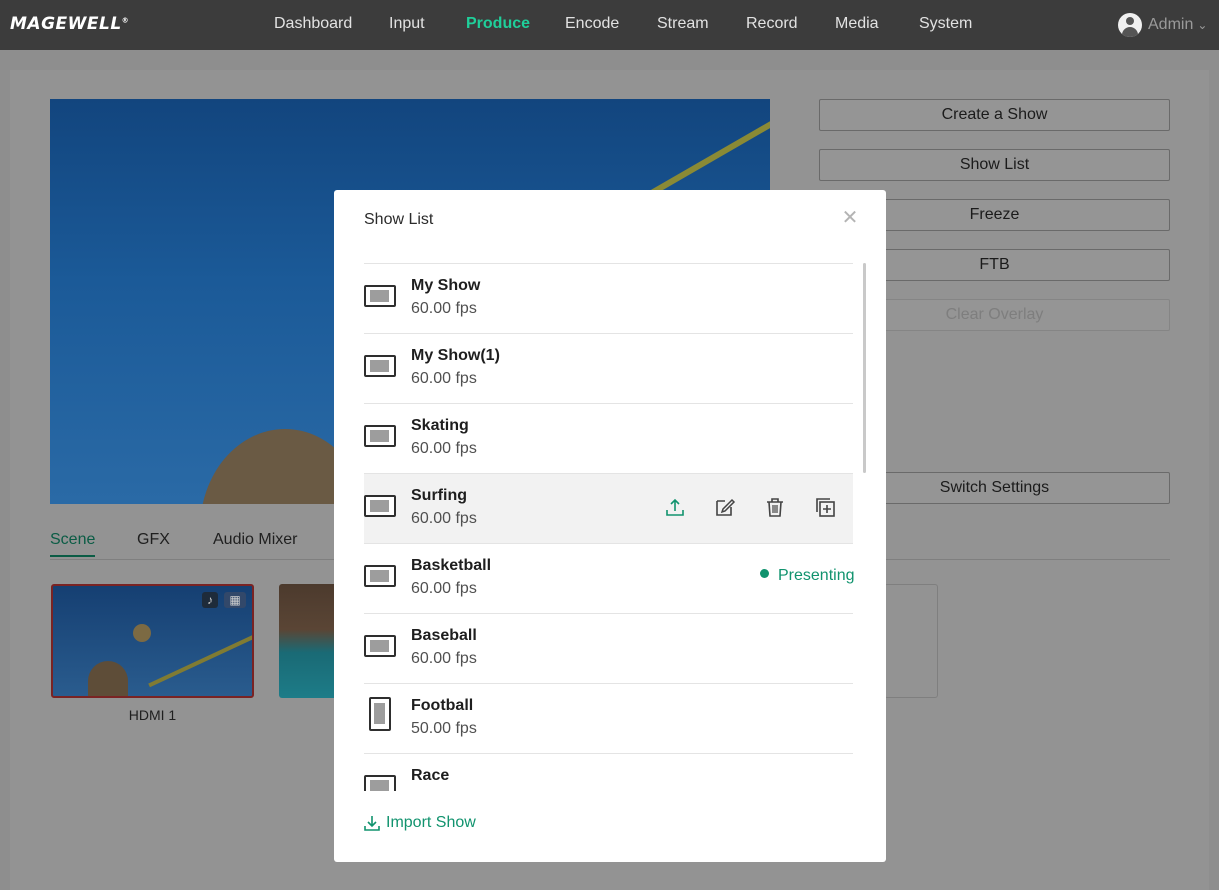  What do you see at coordinates (255, 540) in the screenshot?
I see `tab-audio-mixer: Audio Mixer` at bounding box center [255, 540].